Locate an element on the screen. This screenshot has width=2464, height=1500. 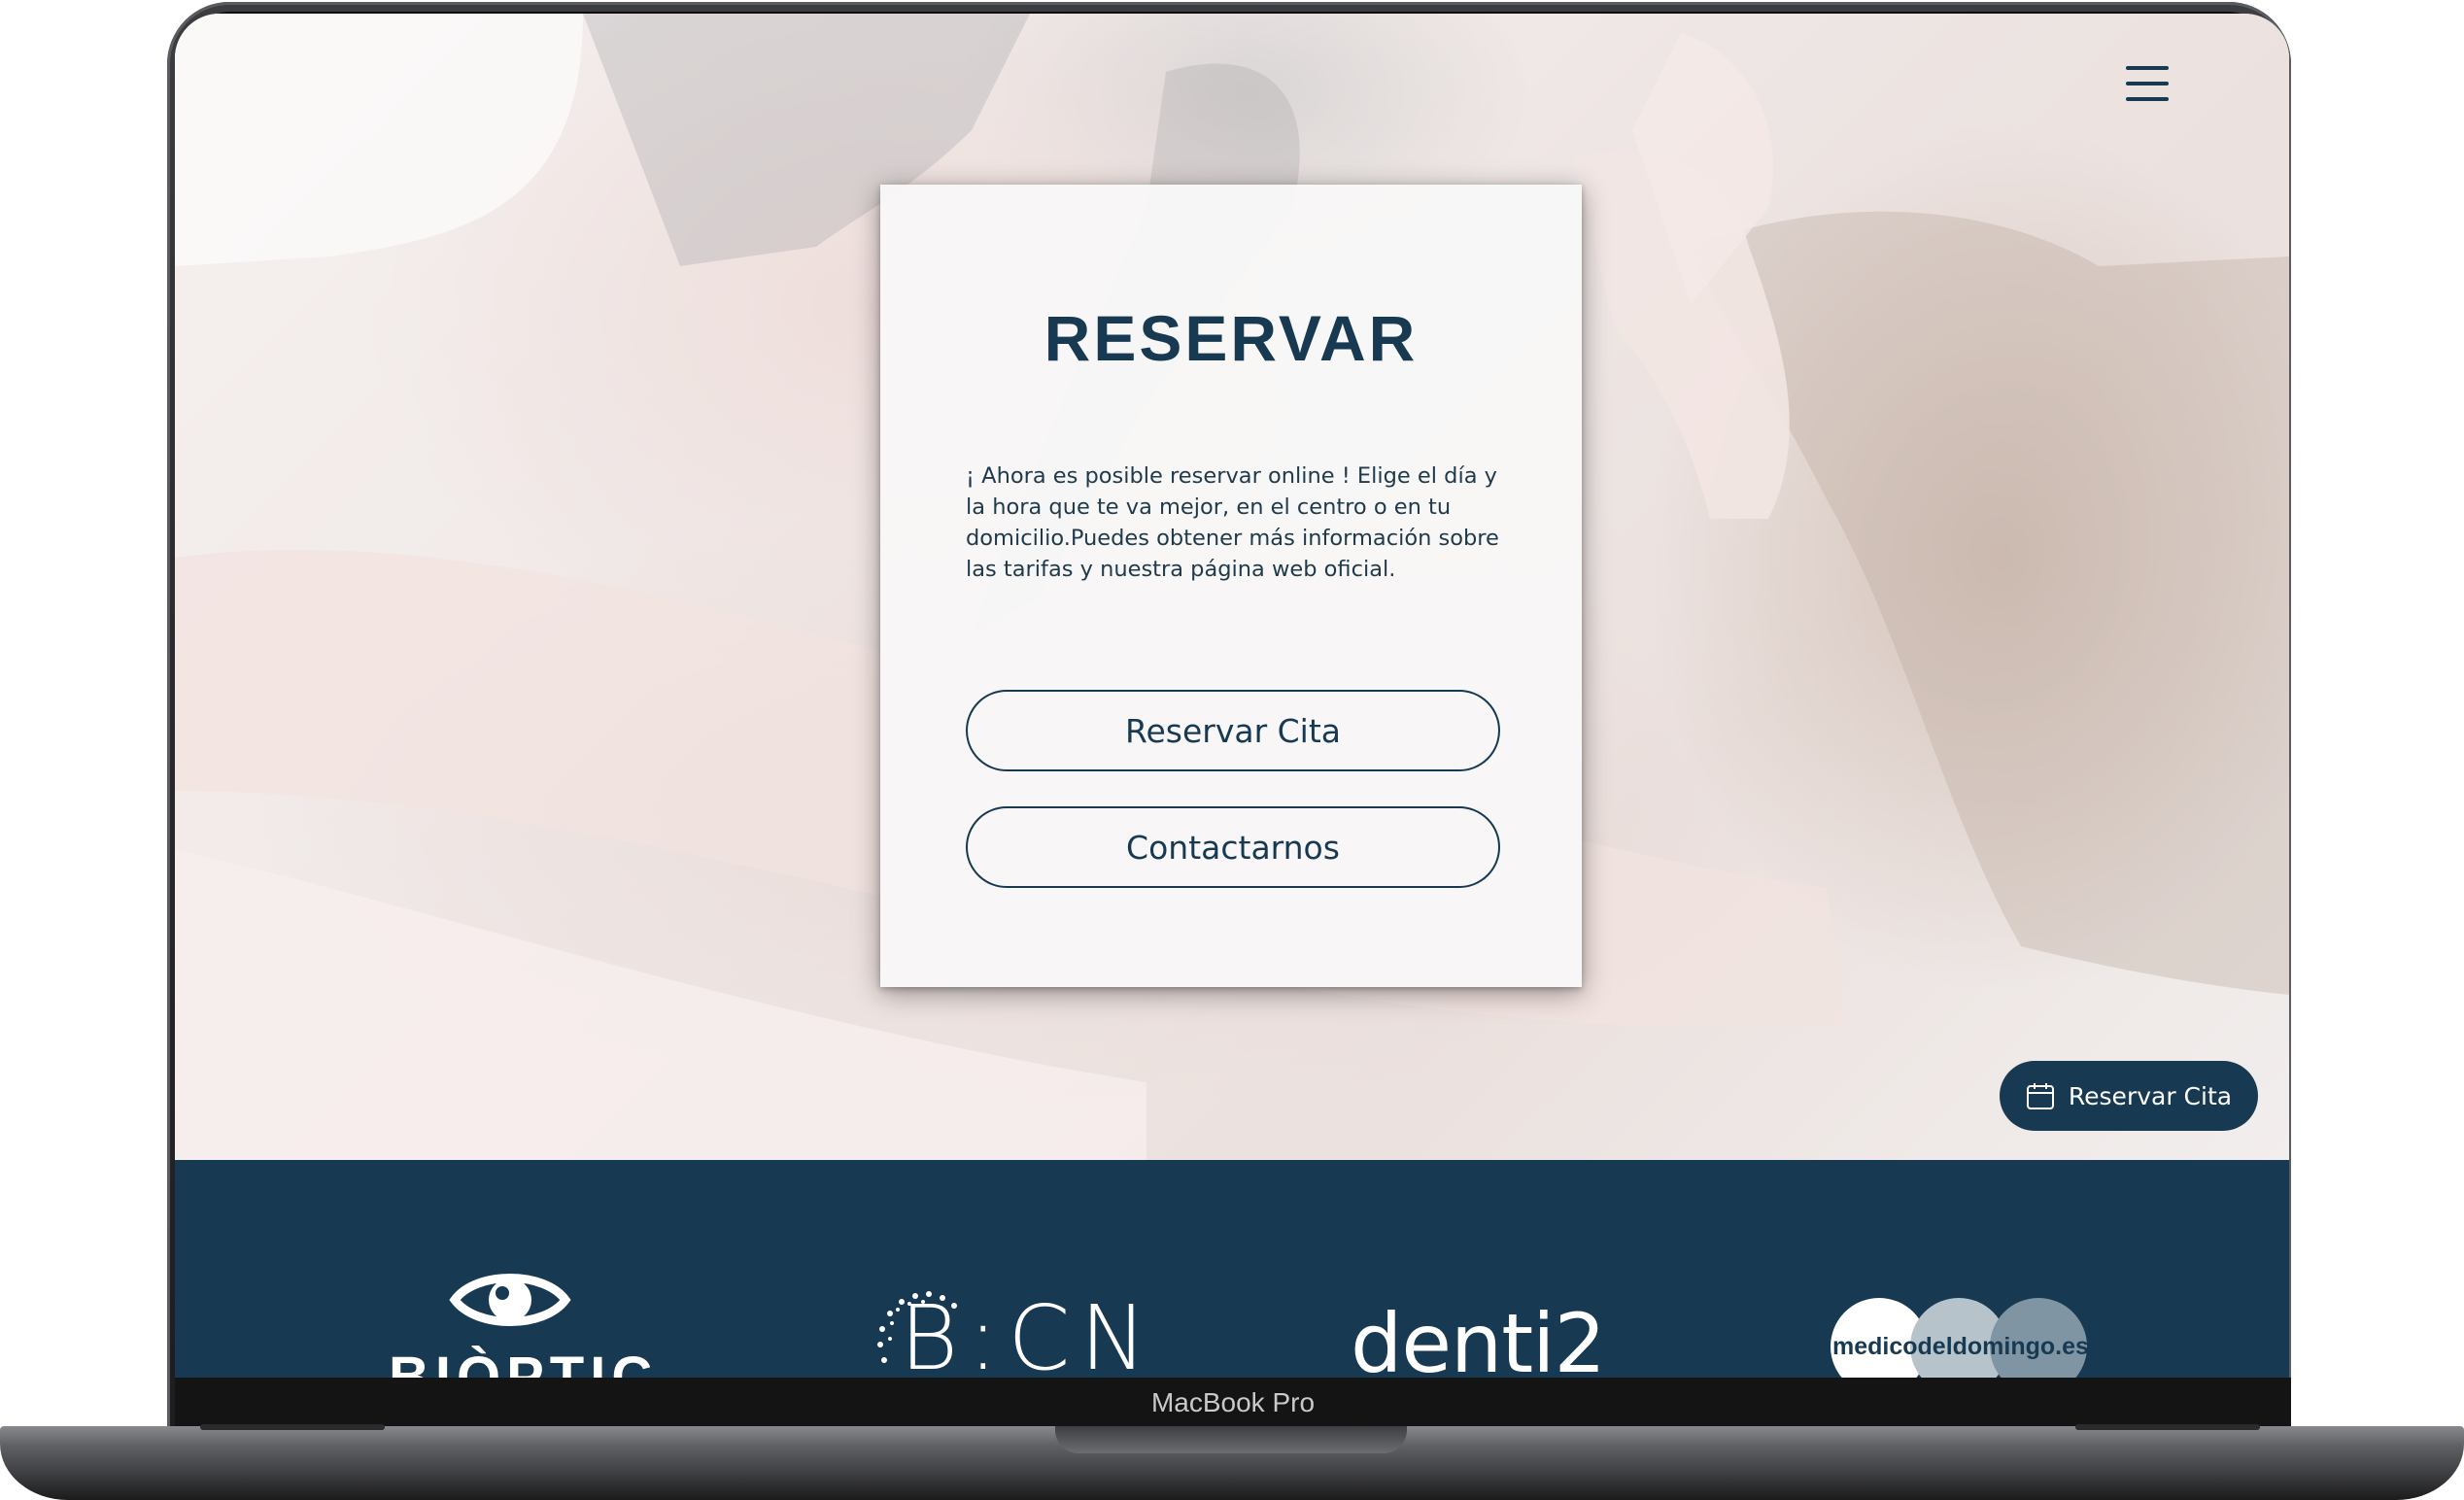
laptop-chin: MacBook Pro is located at coordinates (1233, 1402).